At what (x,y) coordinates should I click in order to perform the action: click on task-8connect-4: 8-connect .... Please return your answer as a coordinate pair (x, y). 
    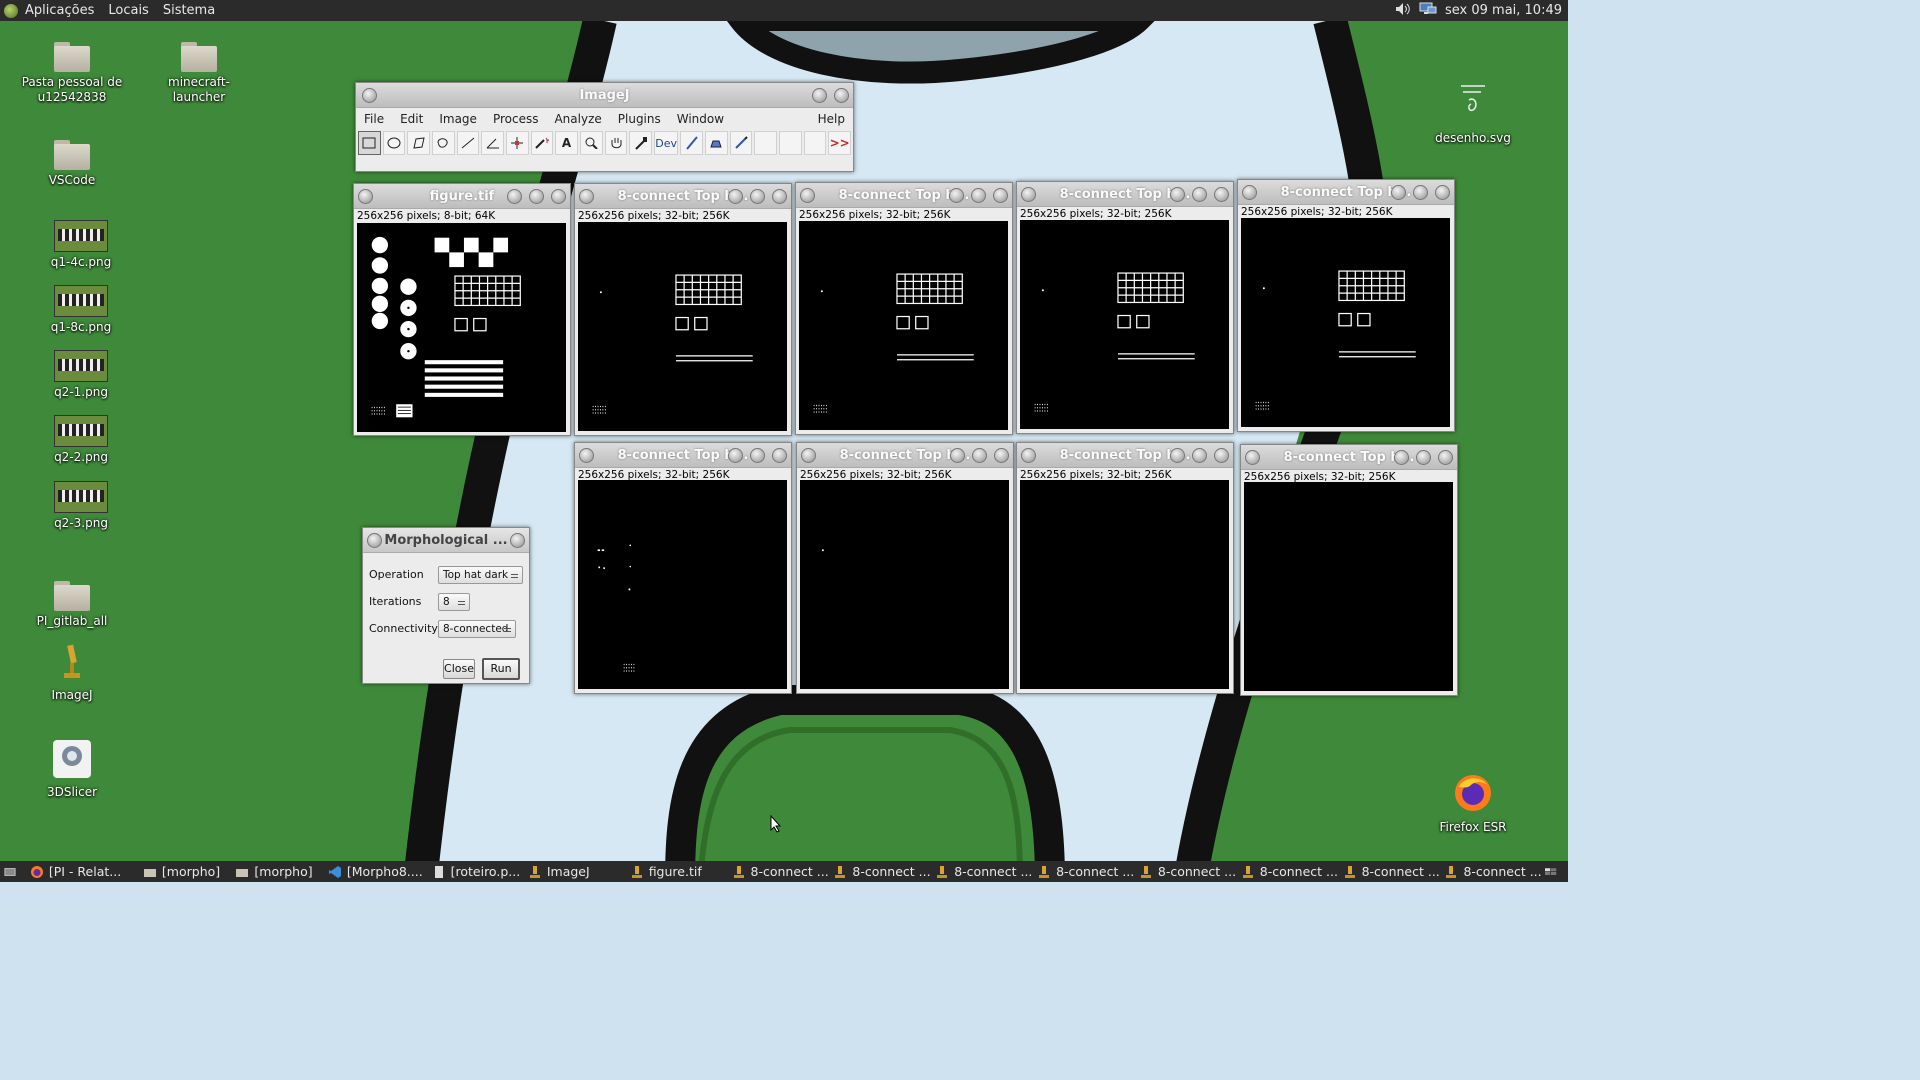
    Looking at the image, I should click on (1083, 871).